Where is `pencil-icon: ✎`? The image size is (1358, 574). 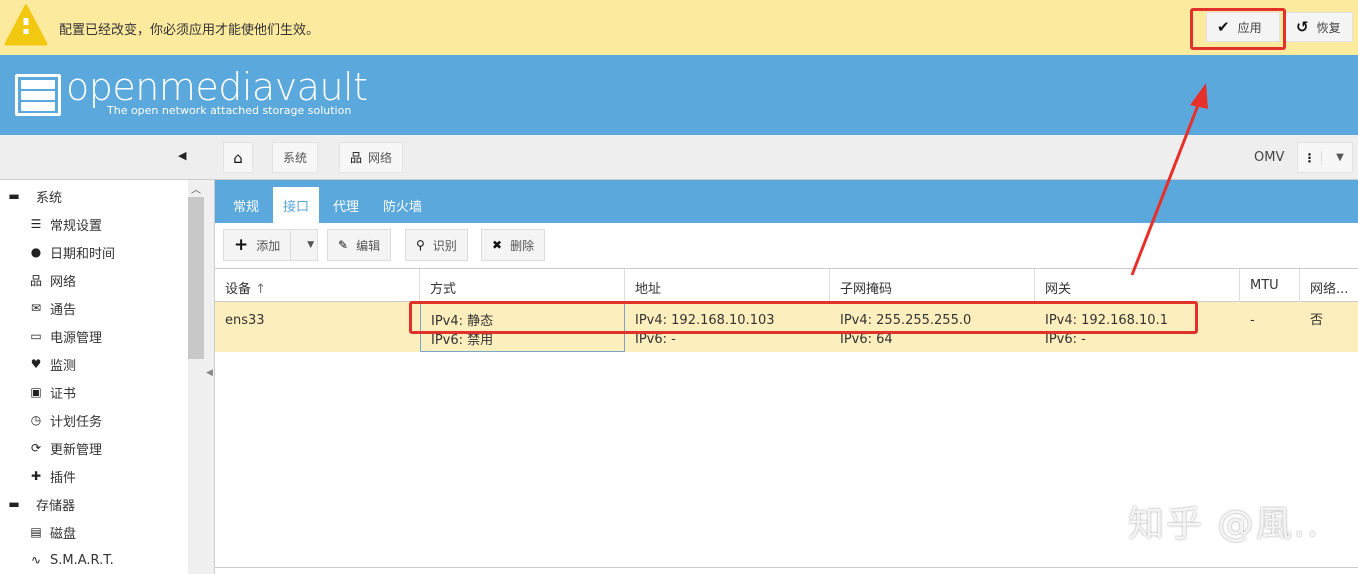
pencil-icon: ✎ is located at coordinates (343, 245).